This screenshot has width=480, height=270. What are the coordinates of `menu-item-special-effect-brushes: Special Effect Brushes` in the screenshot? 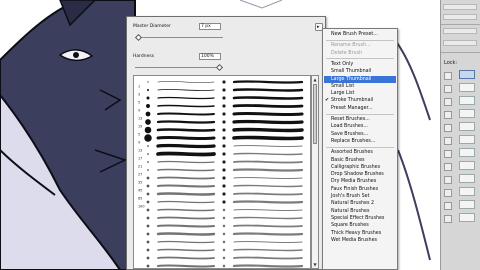 It's located at (360, 218).